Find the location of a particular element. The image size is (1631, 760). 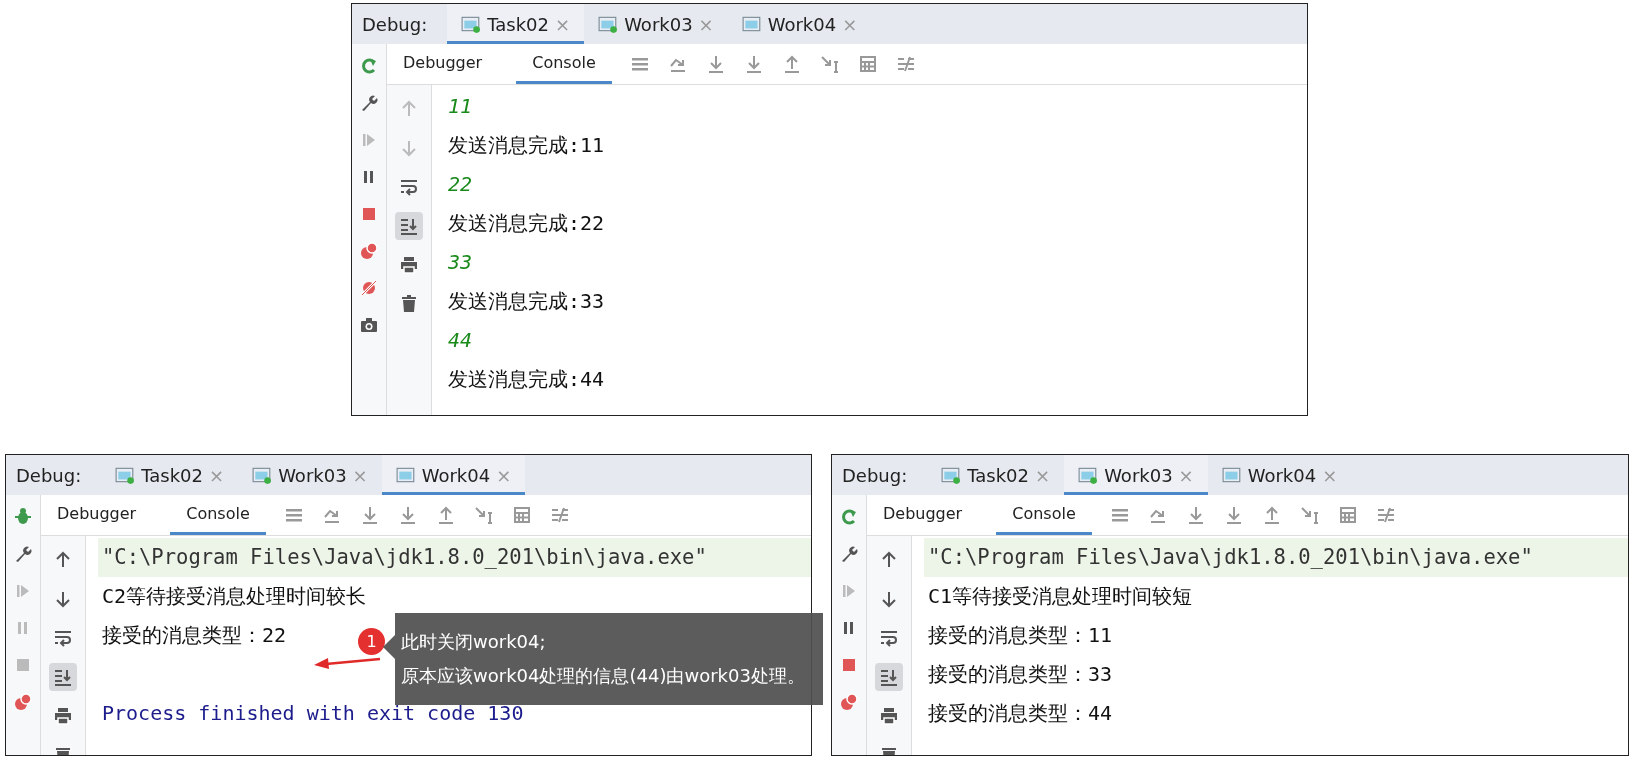

console-line: Process finished with exit code 130 is located at coordinates (313, 713).